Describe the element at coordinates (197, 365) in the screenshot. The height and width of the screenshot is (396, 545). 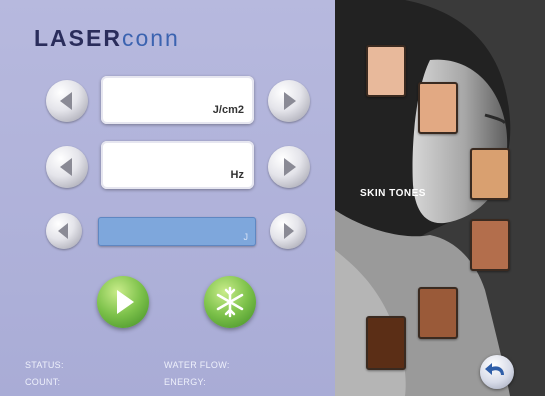
I see `water-flow-label: WATER FLOW:` at that location.